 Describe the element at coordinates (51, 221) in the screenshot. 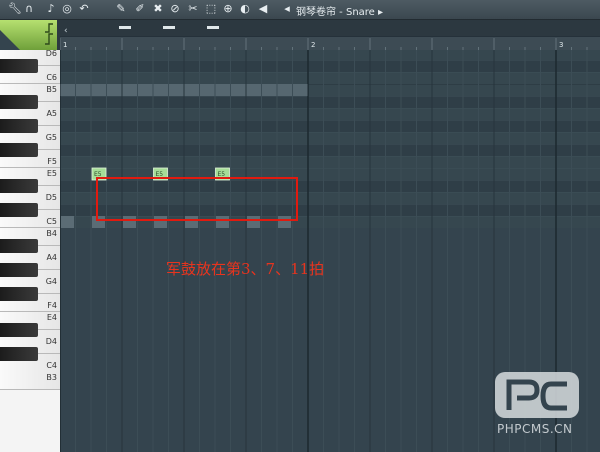

I see `key-label: C5` at that location.